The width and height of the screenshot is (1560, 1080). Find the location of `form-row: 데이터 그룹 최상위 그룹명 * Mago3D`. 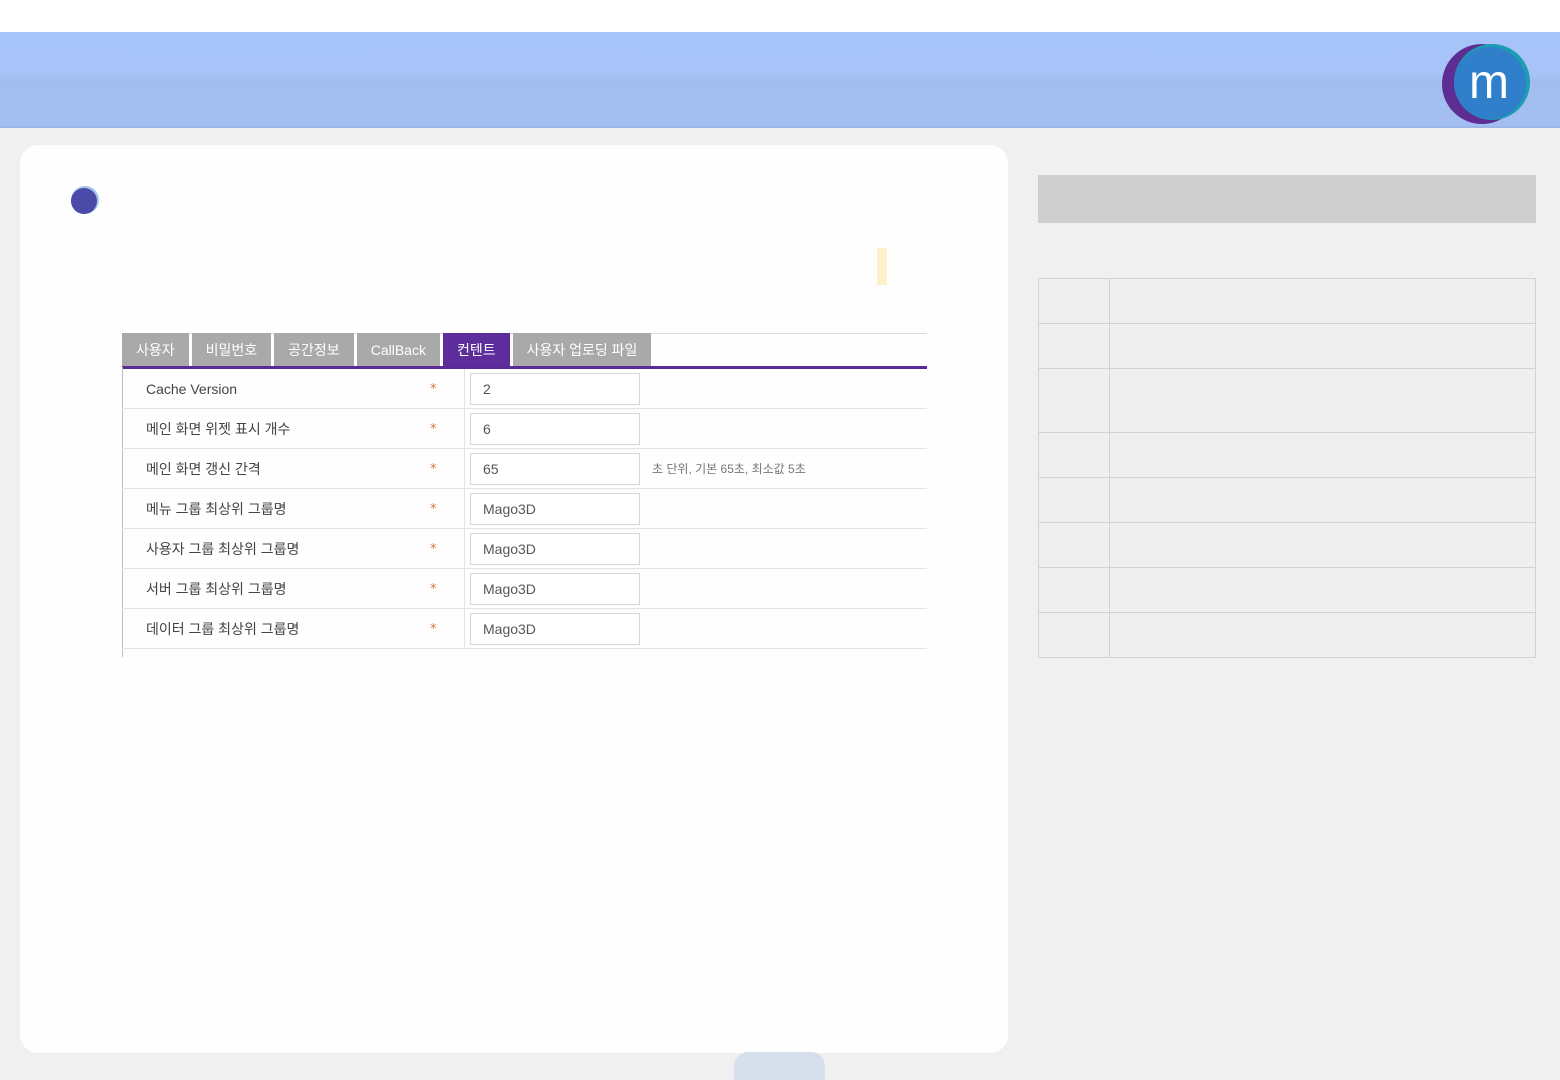

form-row: 데이터 그룹 최상위 그룹명 * Mago3D is located at coordinates (524, 629).